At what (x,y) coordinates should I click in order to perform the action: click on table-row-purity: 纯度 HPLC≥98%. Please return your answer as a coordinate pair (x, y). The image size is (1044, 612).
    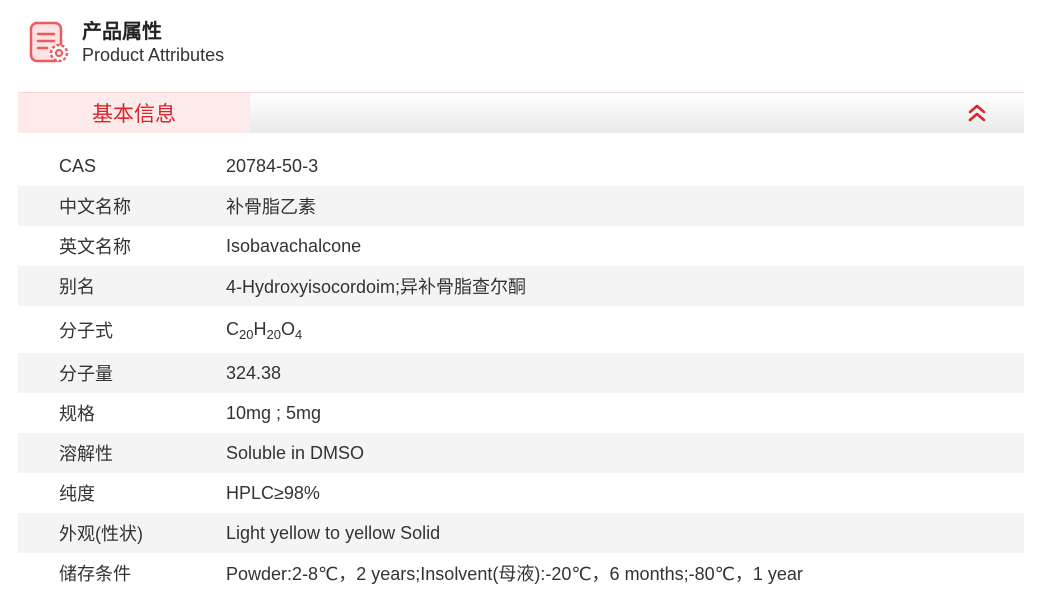
    Looking at the image, I should click on (521, 493).